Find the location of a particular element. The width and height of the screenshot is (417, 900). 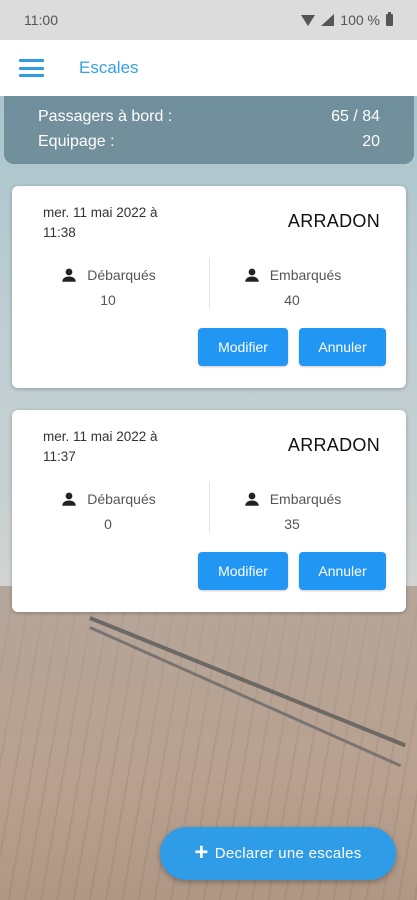

status-time: 11:00 is located at coordinates (41, 20).